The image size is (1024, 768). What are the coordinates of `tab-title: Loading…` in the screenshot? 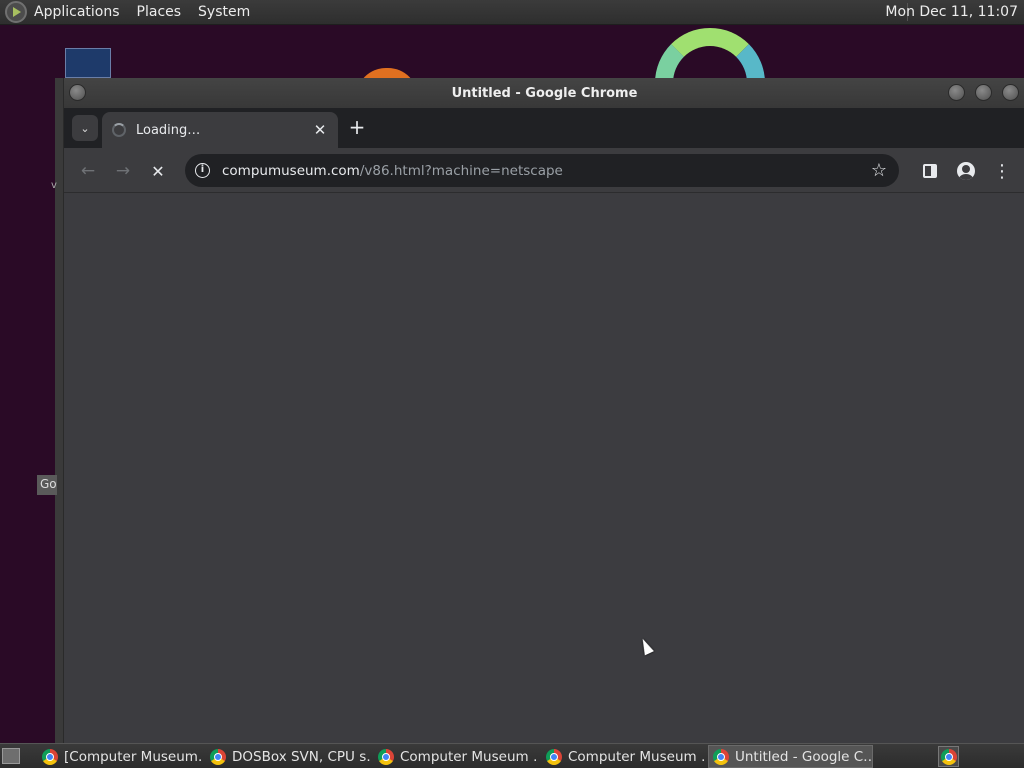 It's located at (168, 130).